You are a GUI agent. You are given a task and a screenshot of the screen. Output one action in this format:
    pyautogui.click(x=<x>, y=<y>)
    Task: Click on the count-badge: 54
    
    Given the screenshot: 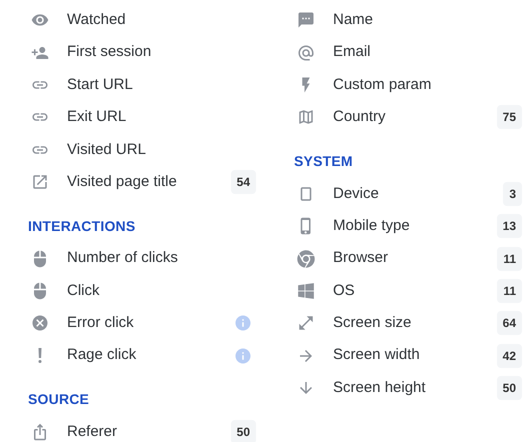 What is the action you would take?
    pyautogui.click(x=243, y=182)
    